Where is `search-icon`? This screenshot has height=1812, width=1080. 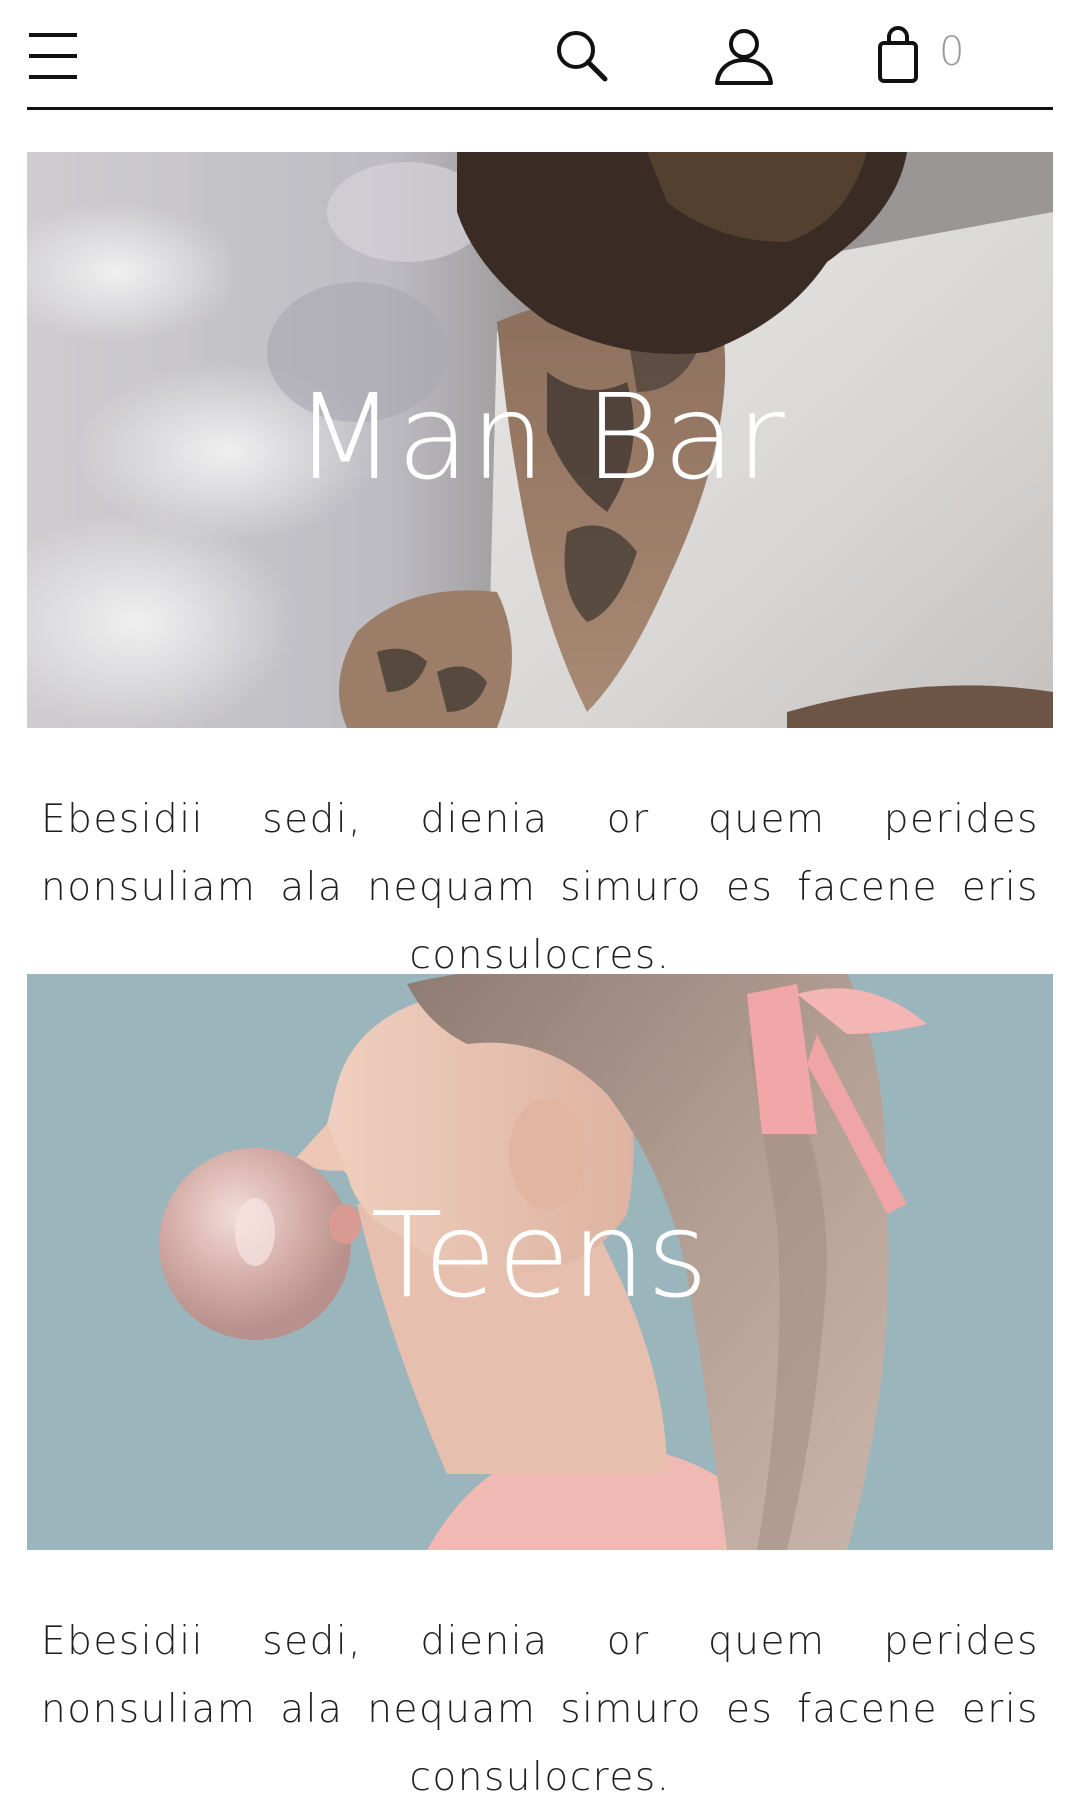
search-icon is located at coordinates (582, 56).